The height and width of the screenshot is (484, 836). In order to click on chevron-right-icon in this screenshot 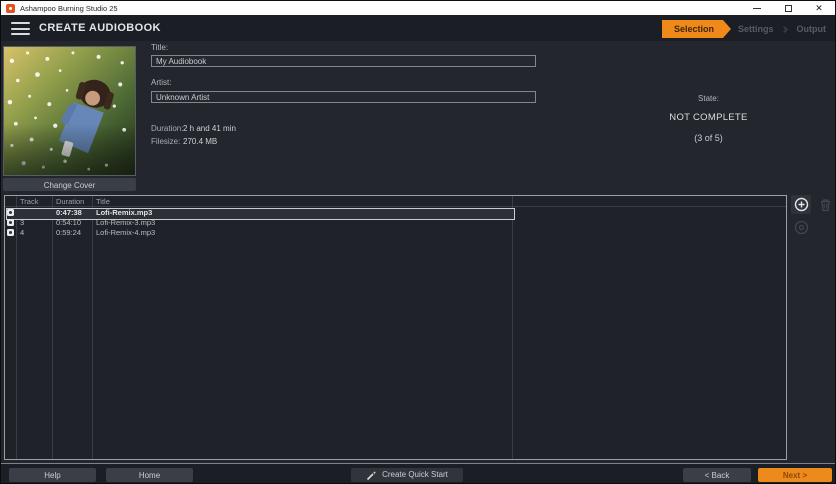, I will do `click(784, 29)`.